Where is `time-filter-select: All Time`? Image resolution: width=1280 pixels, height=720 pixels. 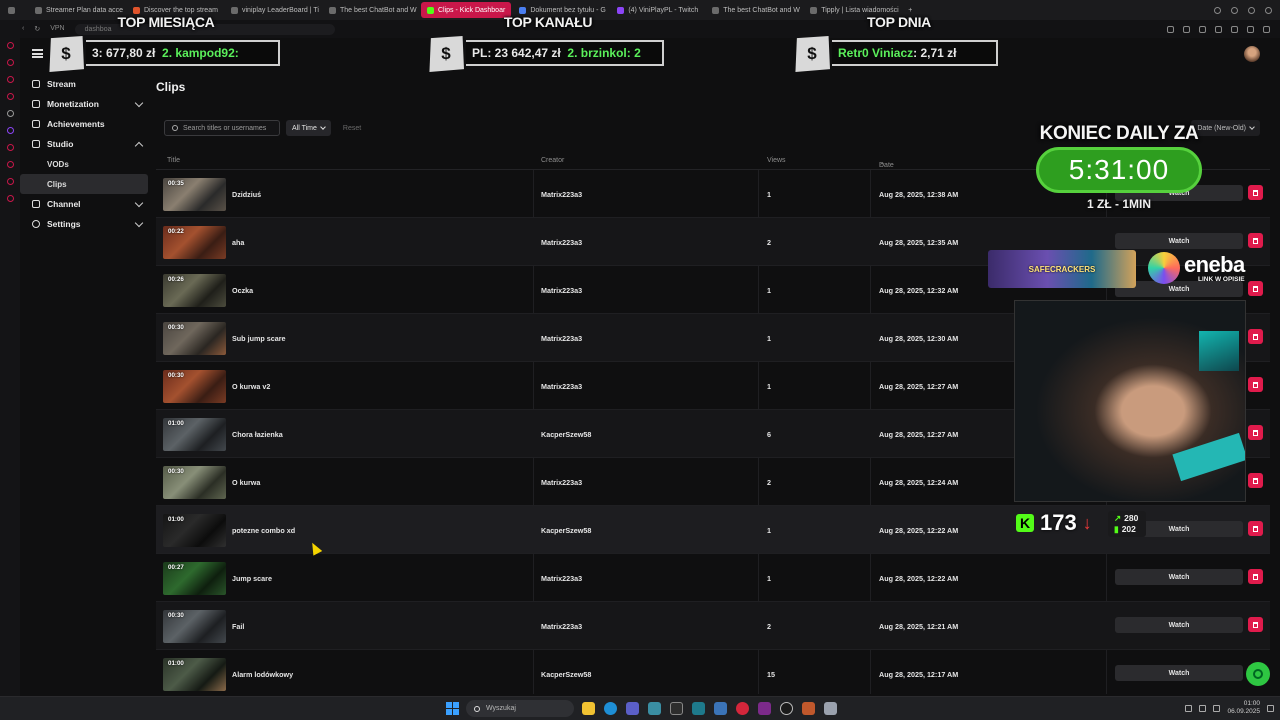
time-filter-select: All Time is located at coordinates (308, 128).